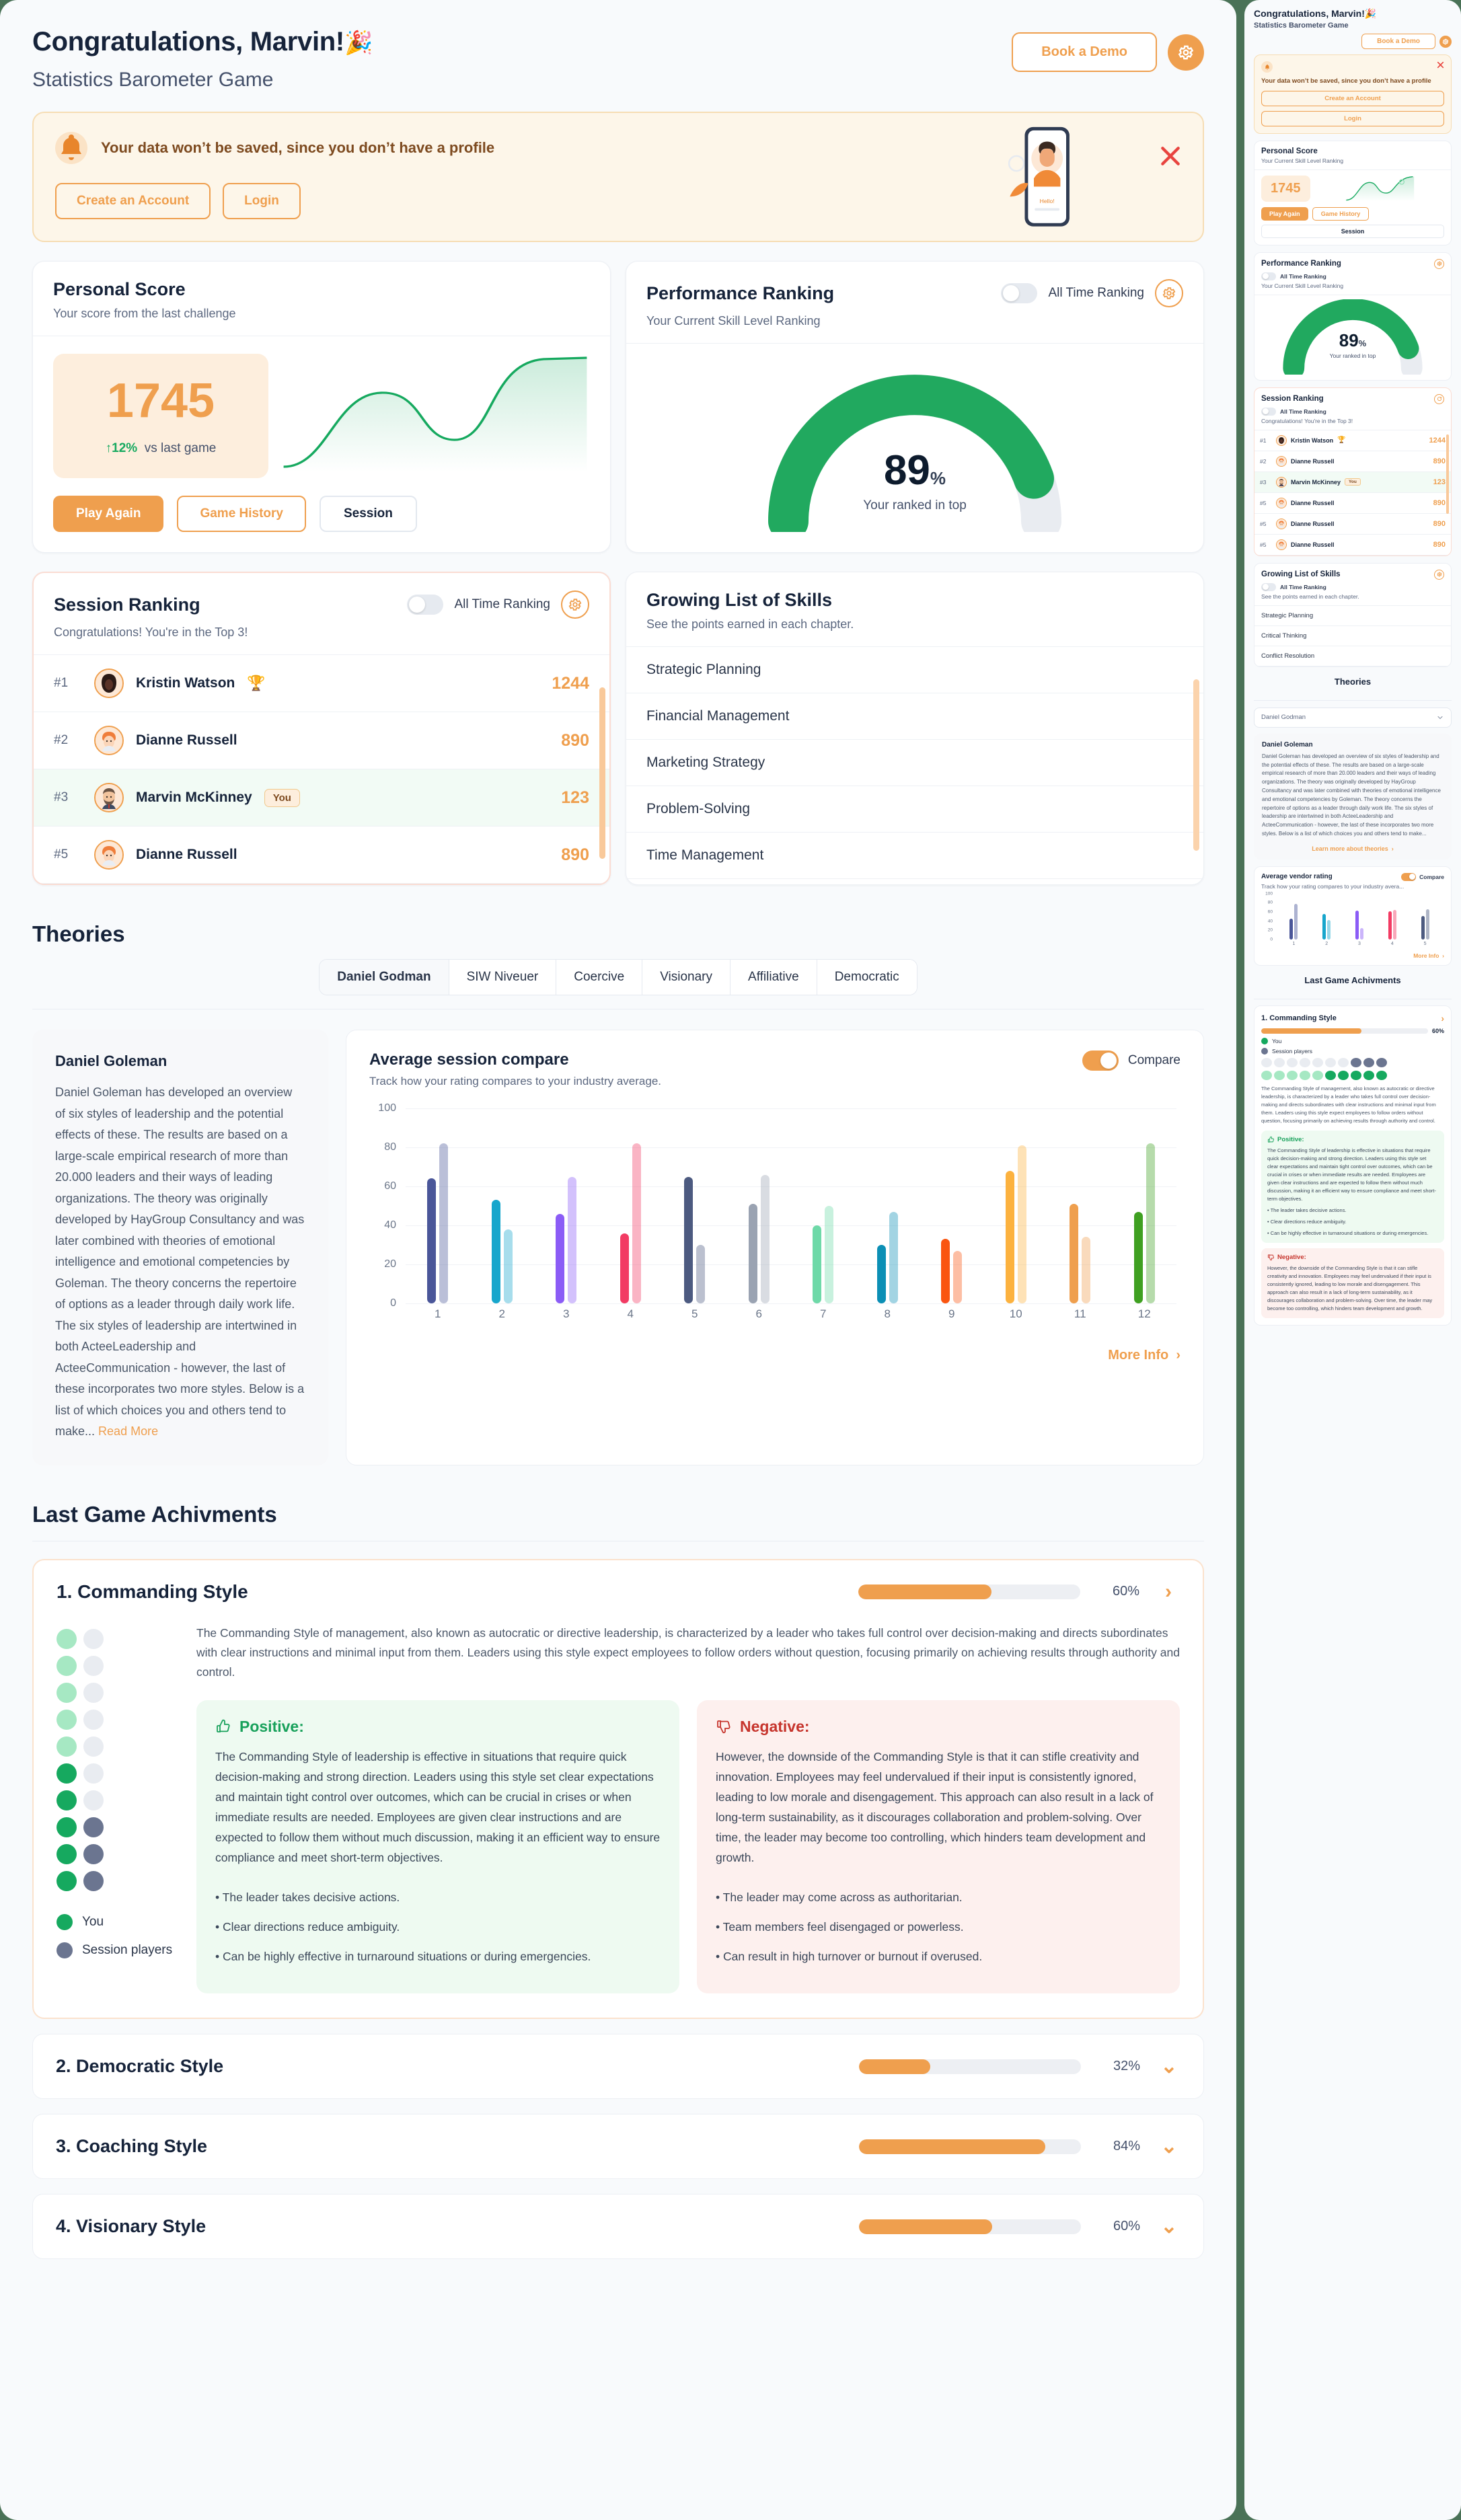  Describe the element at coordinates (888, 1313) in the screenshot. I see `axis-tick-label: 8` at that location.